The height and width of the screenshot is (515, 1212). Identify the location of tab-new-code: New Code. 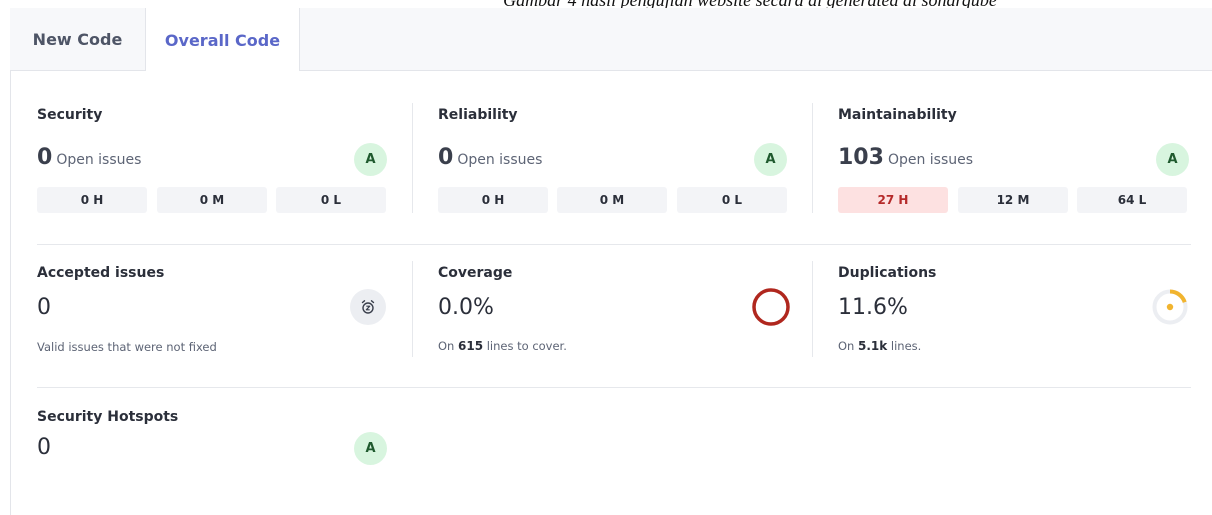
(77, 39).